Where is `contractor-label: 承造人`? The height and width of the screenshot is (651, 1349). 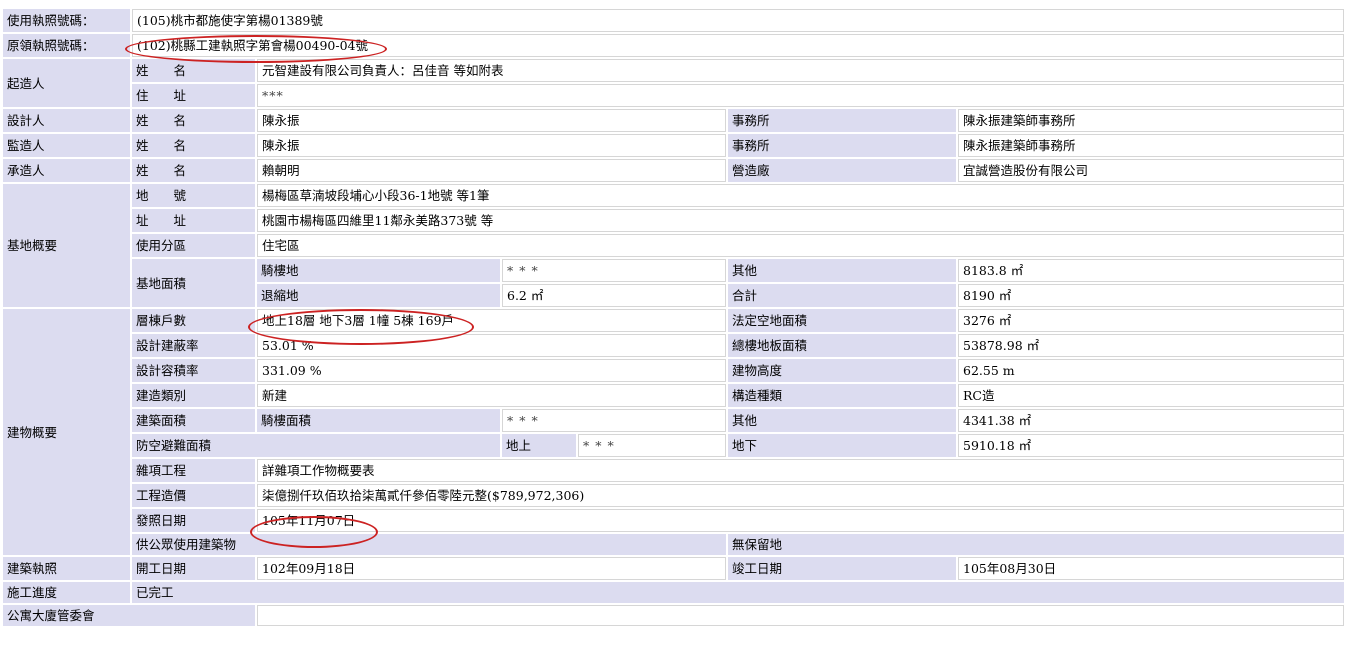 contractor-label: 承造人 is located at coordinates (66, 170).